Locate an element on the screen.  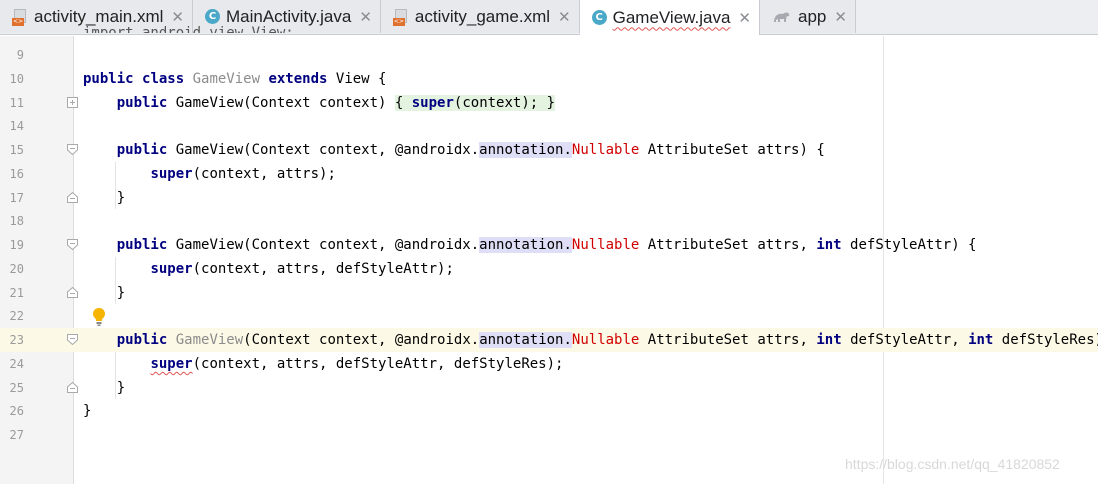
code-token: int is located at coordinates (833, 340).